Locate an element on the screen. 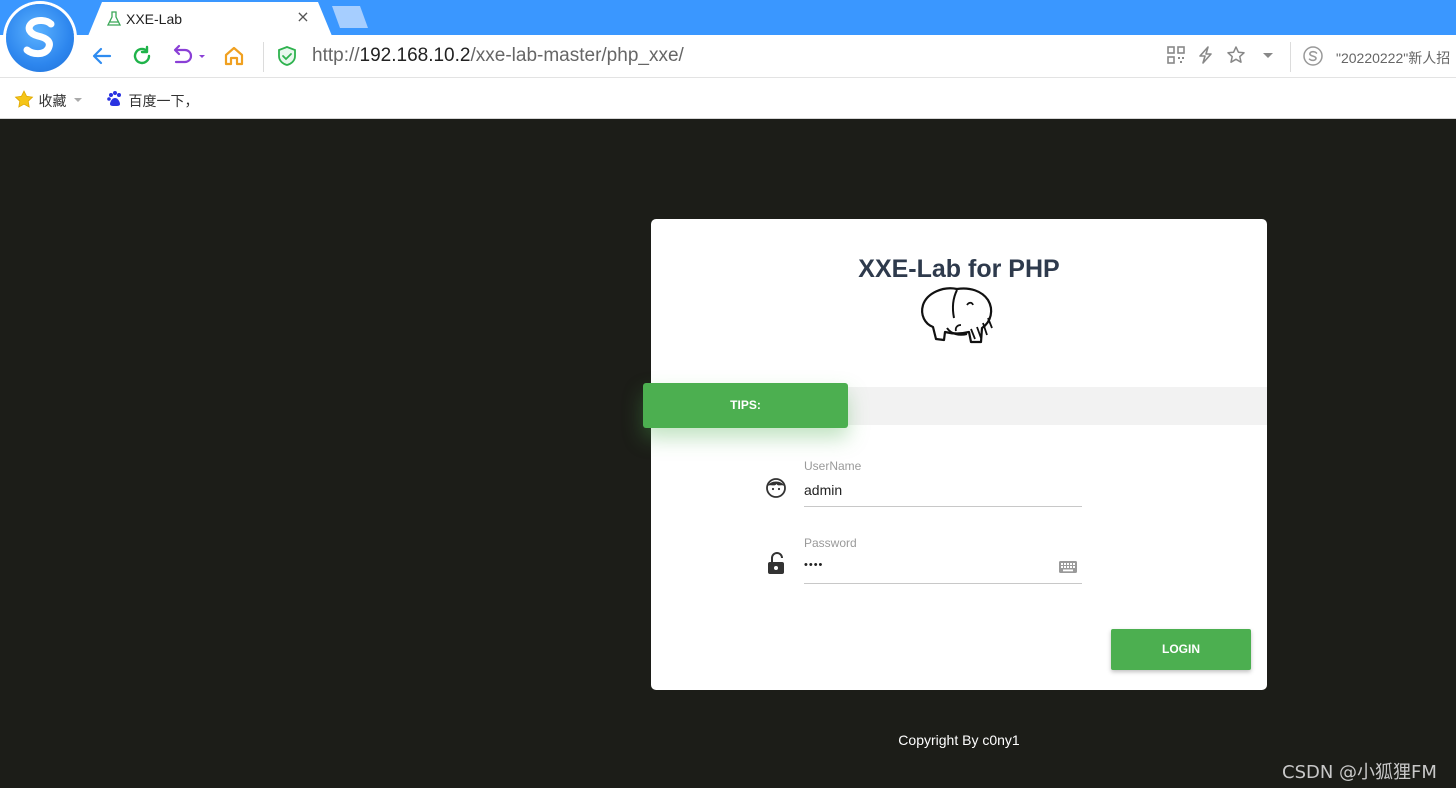 Image resolution: width=1456 pixels, height=788 pixels. undo-close-tab-icon is located at coordinates (187, 56).